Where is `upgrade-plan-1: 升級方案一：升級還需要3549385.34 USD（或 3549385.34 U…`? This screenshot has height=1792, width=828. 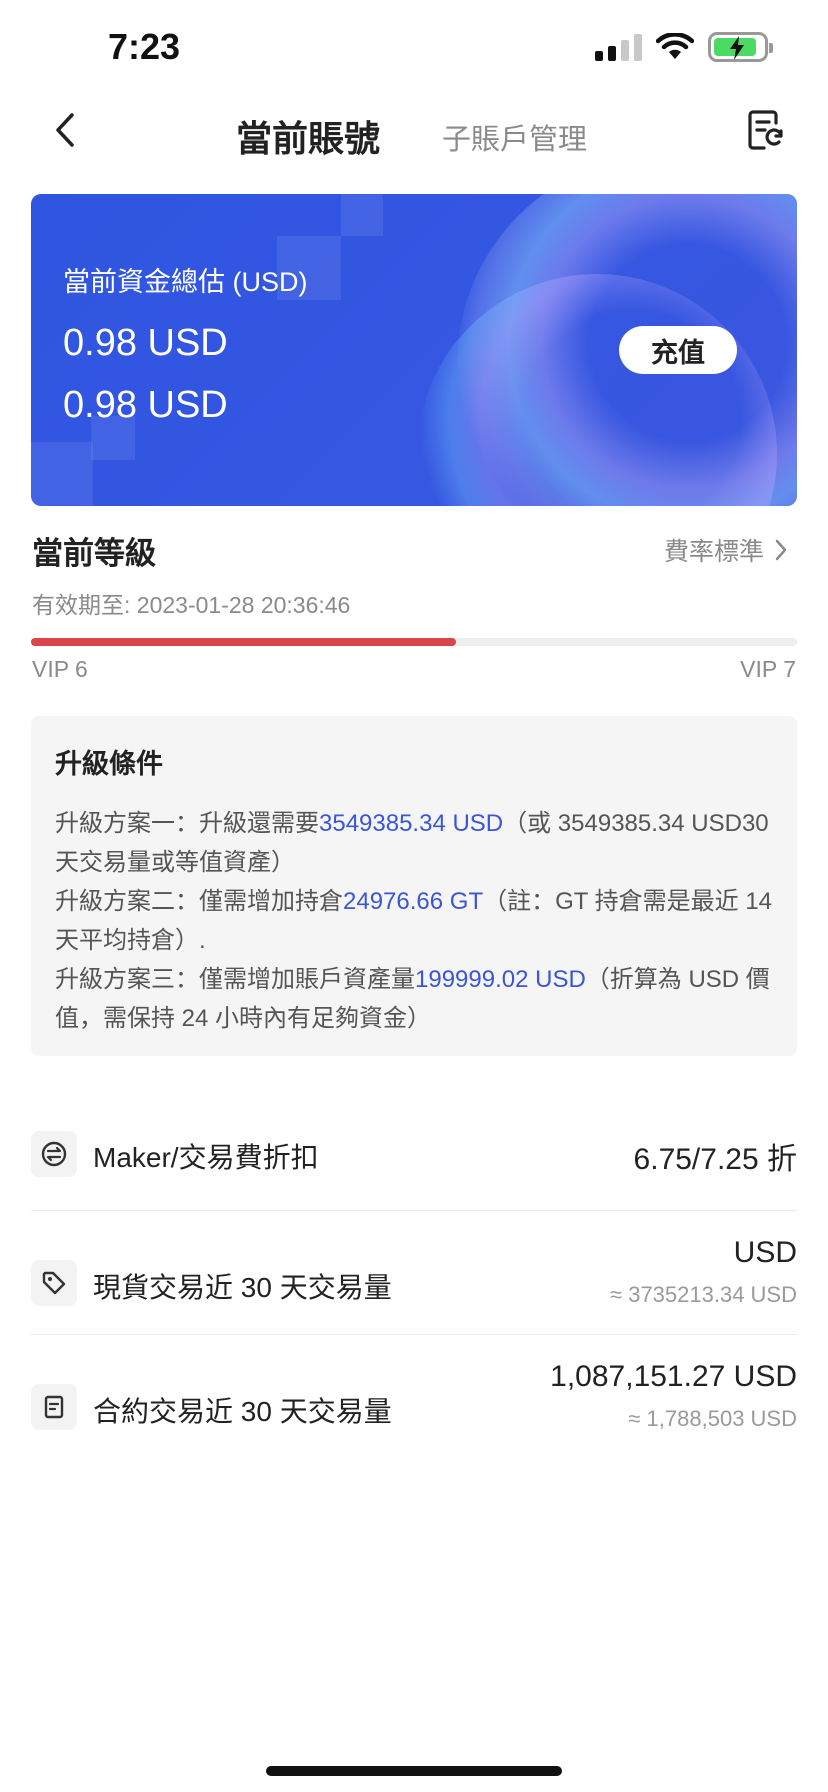 upgrade-plan-1: 升級方案一：升級還需要3549385.34 USD（或 3549385.34 U… is located at coordinates (412, 843).